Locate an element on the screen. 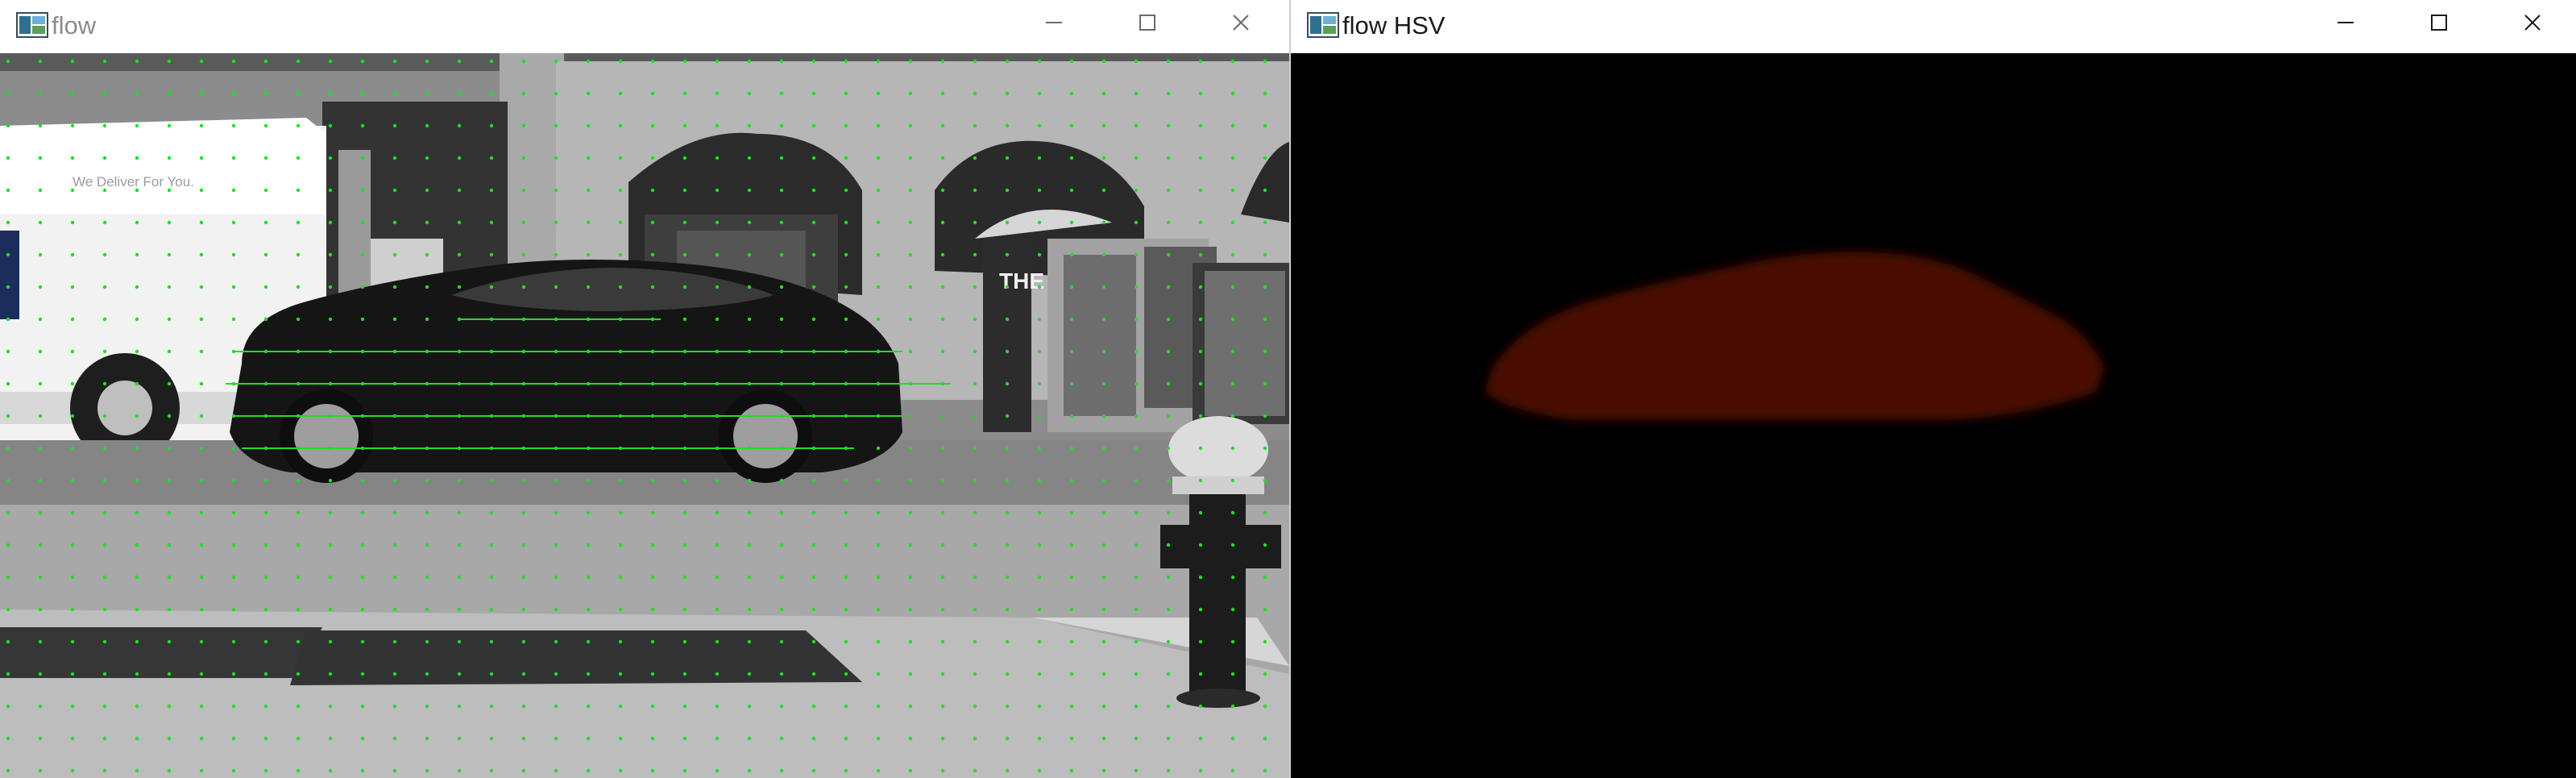  maximize-icon is located at coordinates (2439, 23).